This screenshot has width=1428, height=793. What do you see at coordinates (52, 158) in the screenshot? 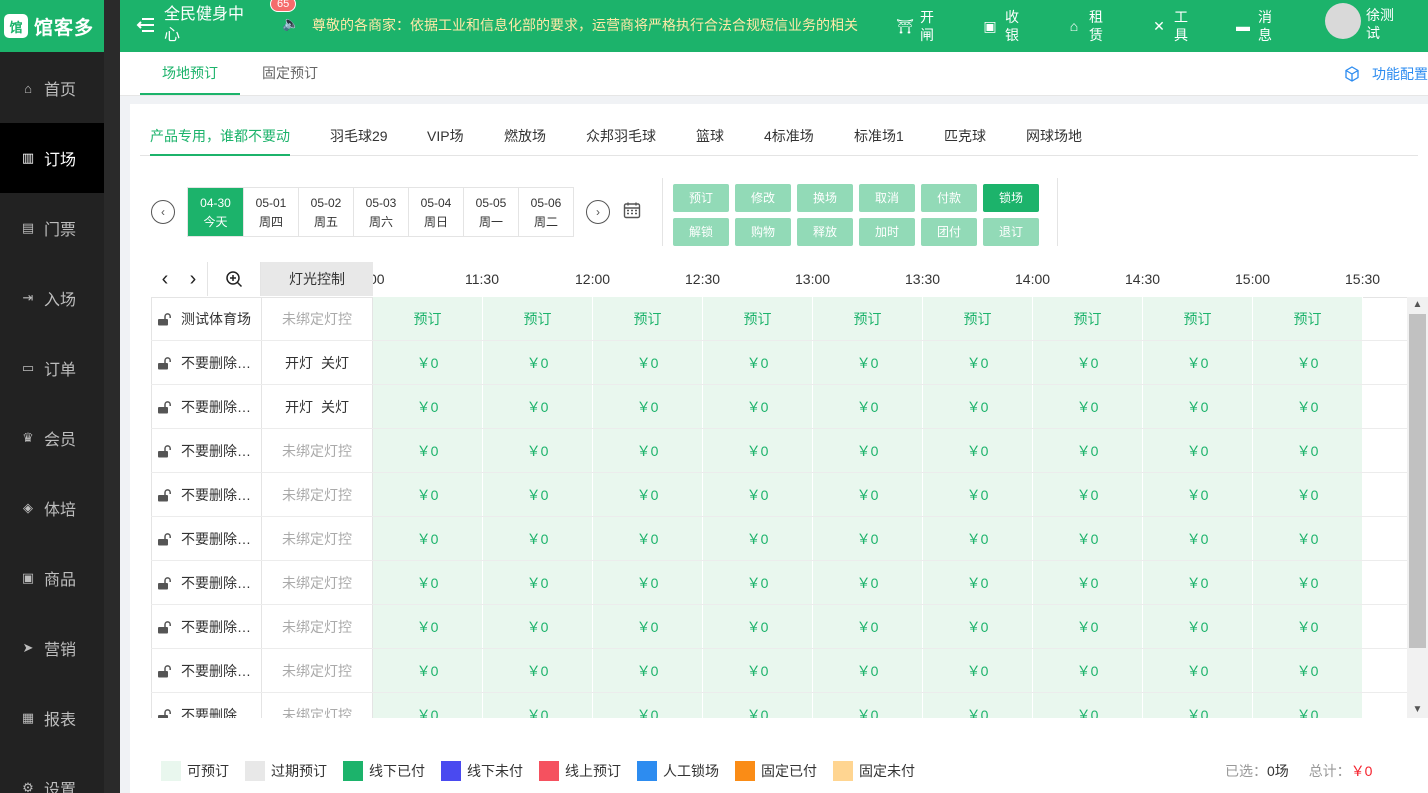
I see `sidebar-item-1: ▥ 订场` at bounding box center [52, 158].